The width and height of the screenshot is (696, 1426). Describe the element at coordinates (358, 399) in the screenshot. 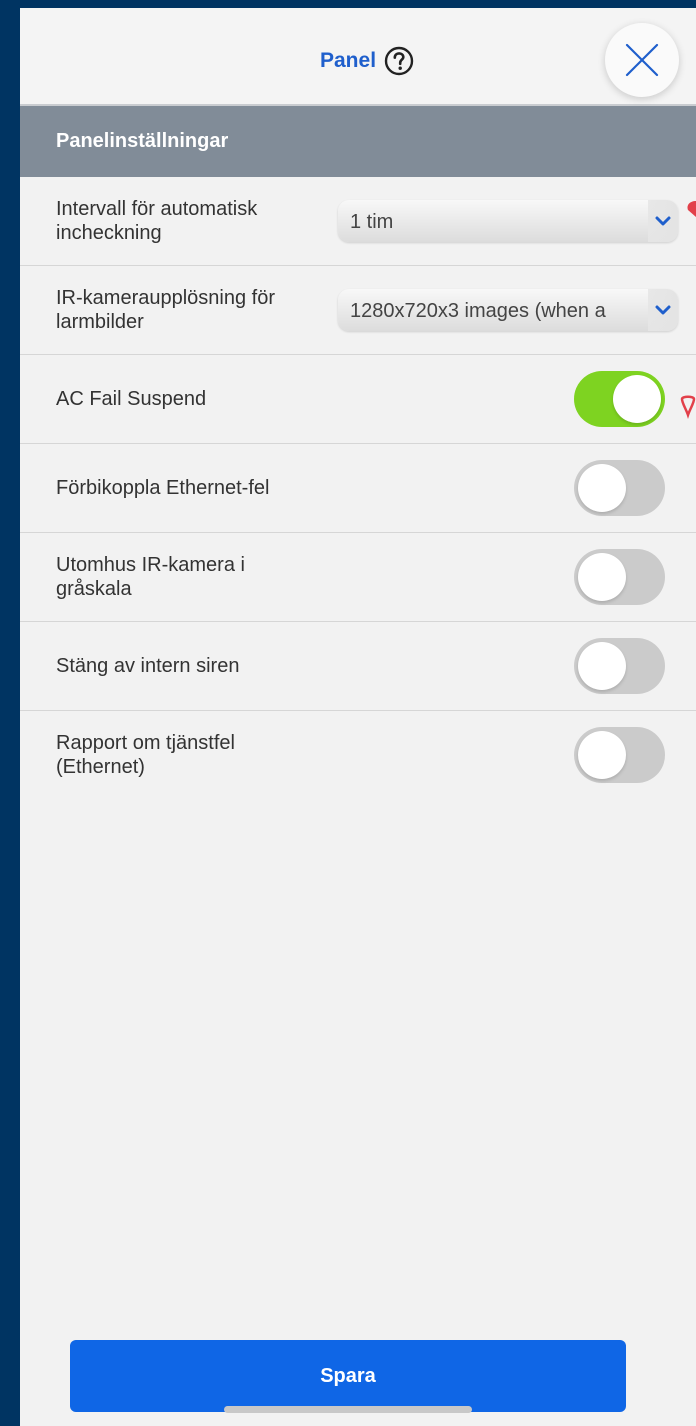

I see `setting-row-ac-fail-suspend: AC Fail Suspend` at that location.